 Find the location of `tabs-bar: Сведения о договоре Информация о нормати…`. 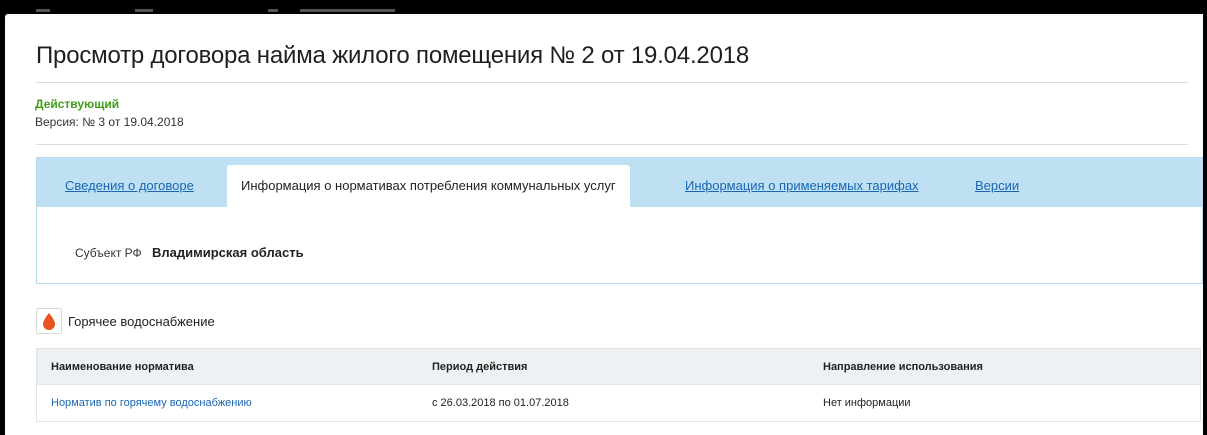

tabs-bar: Сведения о договоре Информация о нормати… is located at coordinates (619, 182).